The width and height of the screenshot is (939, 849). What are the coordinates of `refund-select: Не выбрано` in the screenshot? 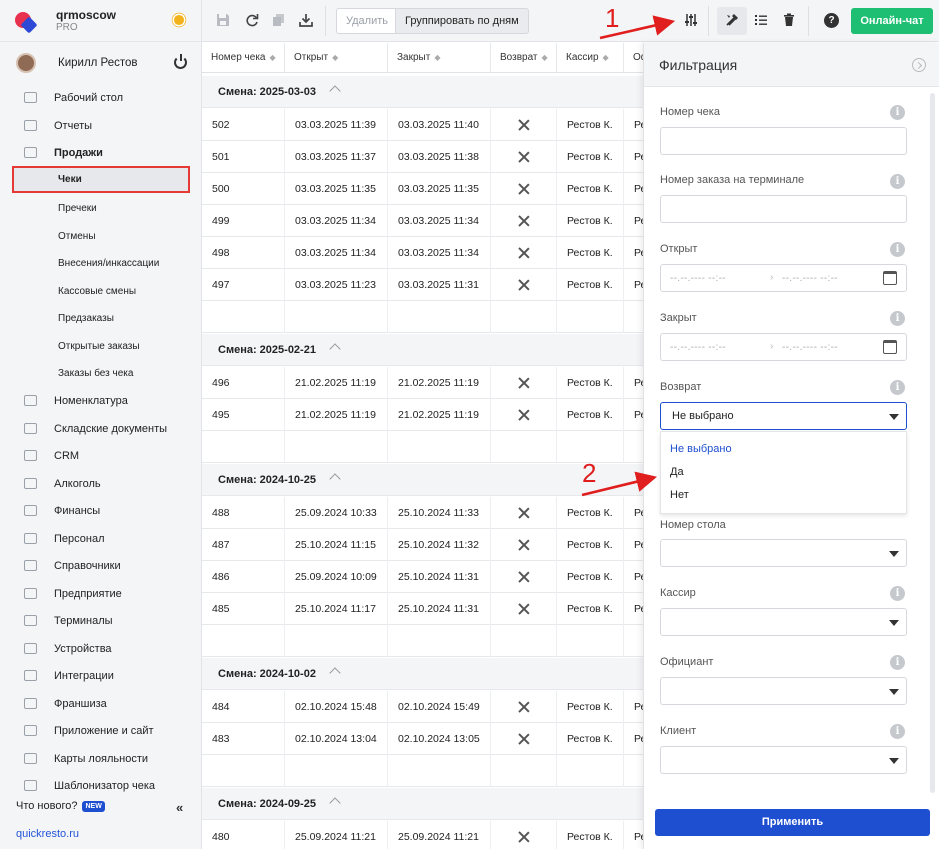 It's located at (783, 416).